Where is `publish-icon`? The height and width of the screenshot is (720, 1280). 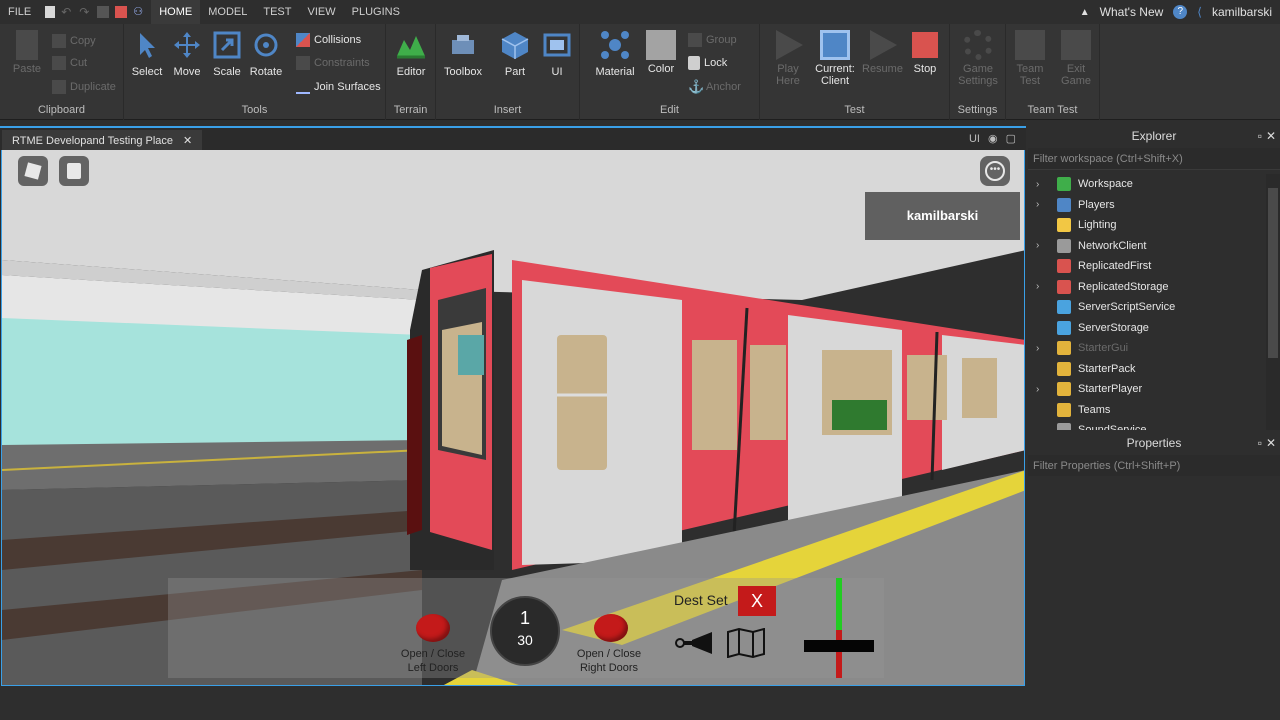 publish-icon is located at coordinates (103, 12).